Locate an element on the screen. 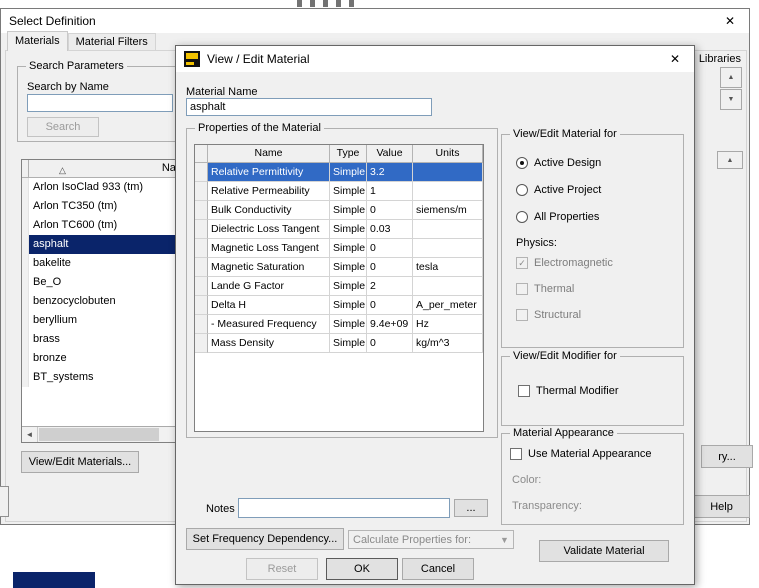  cell-name: - Measured Frequency is located at coordinates (269, 324).